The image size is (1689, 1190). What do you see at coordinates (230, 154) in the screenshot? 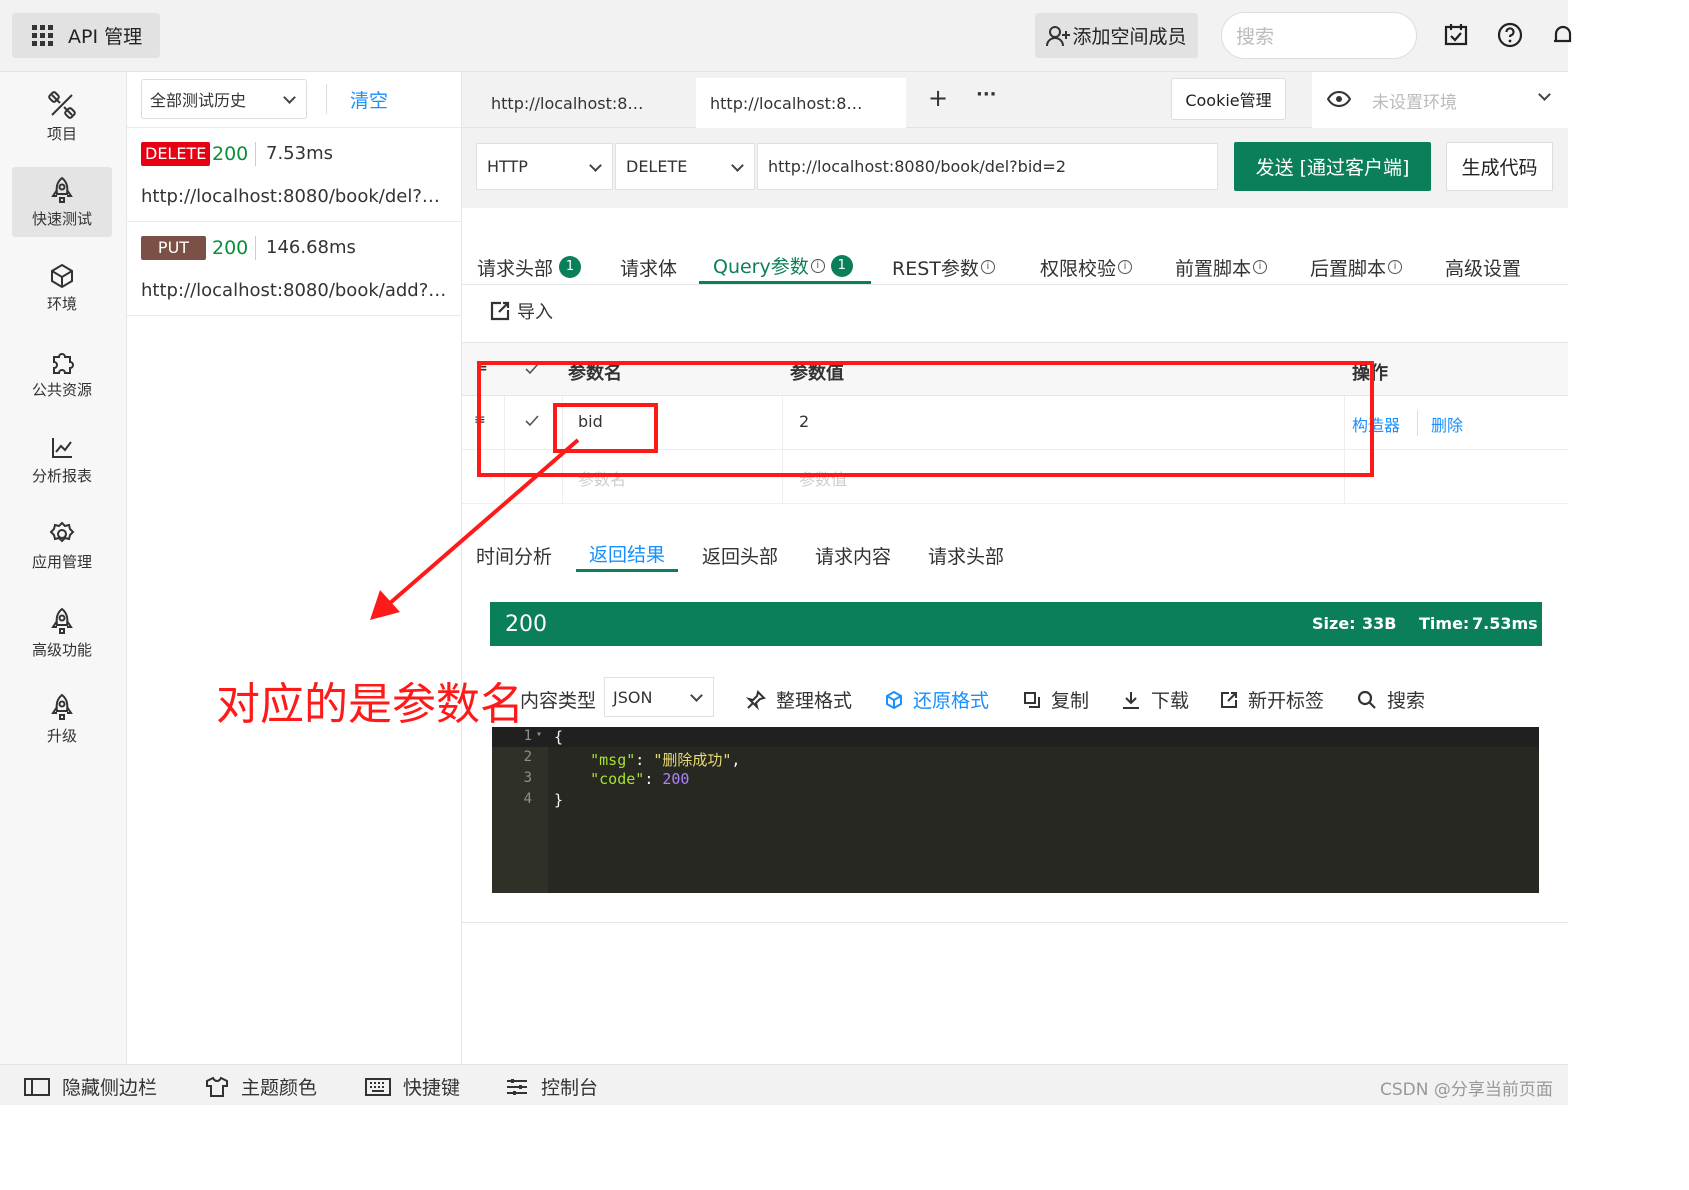
I see `status-code: 200` at bounding box center [230, 154].